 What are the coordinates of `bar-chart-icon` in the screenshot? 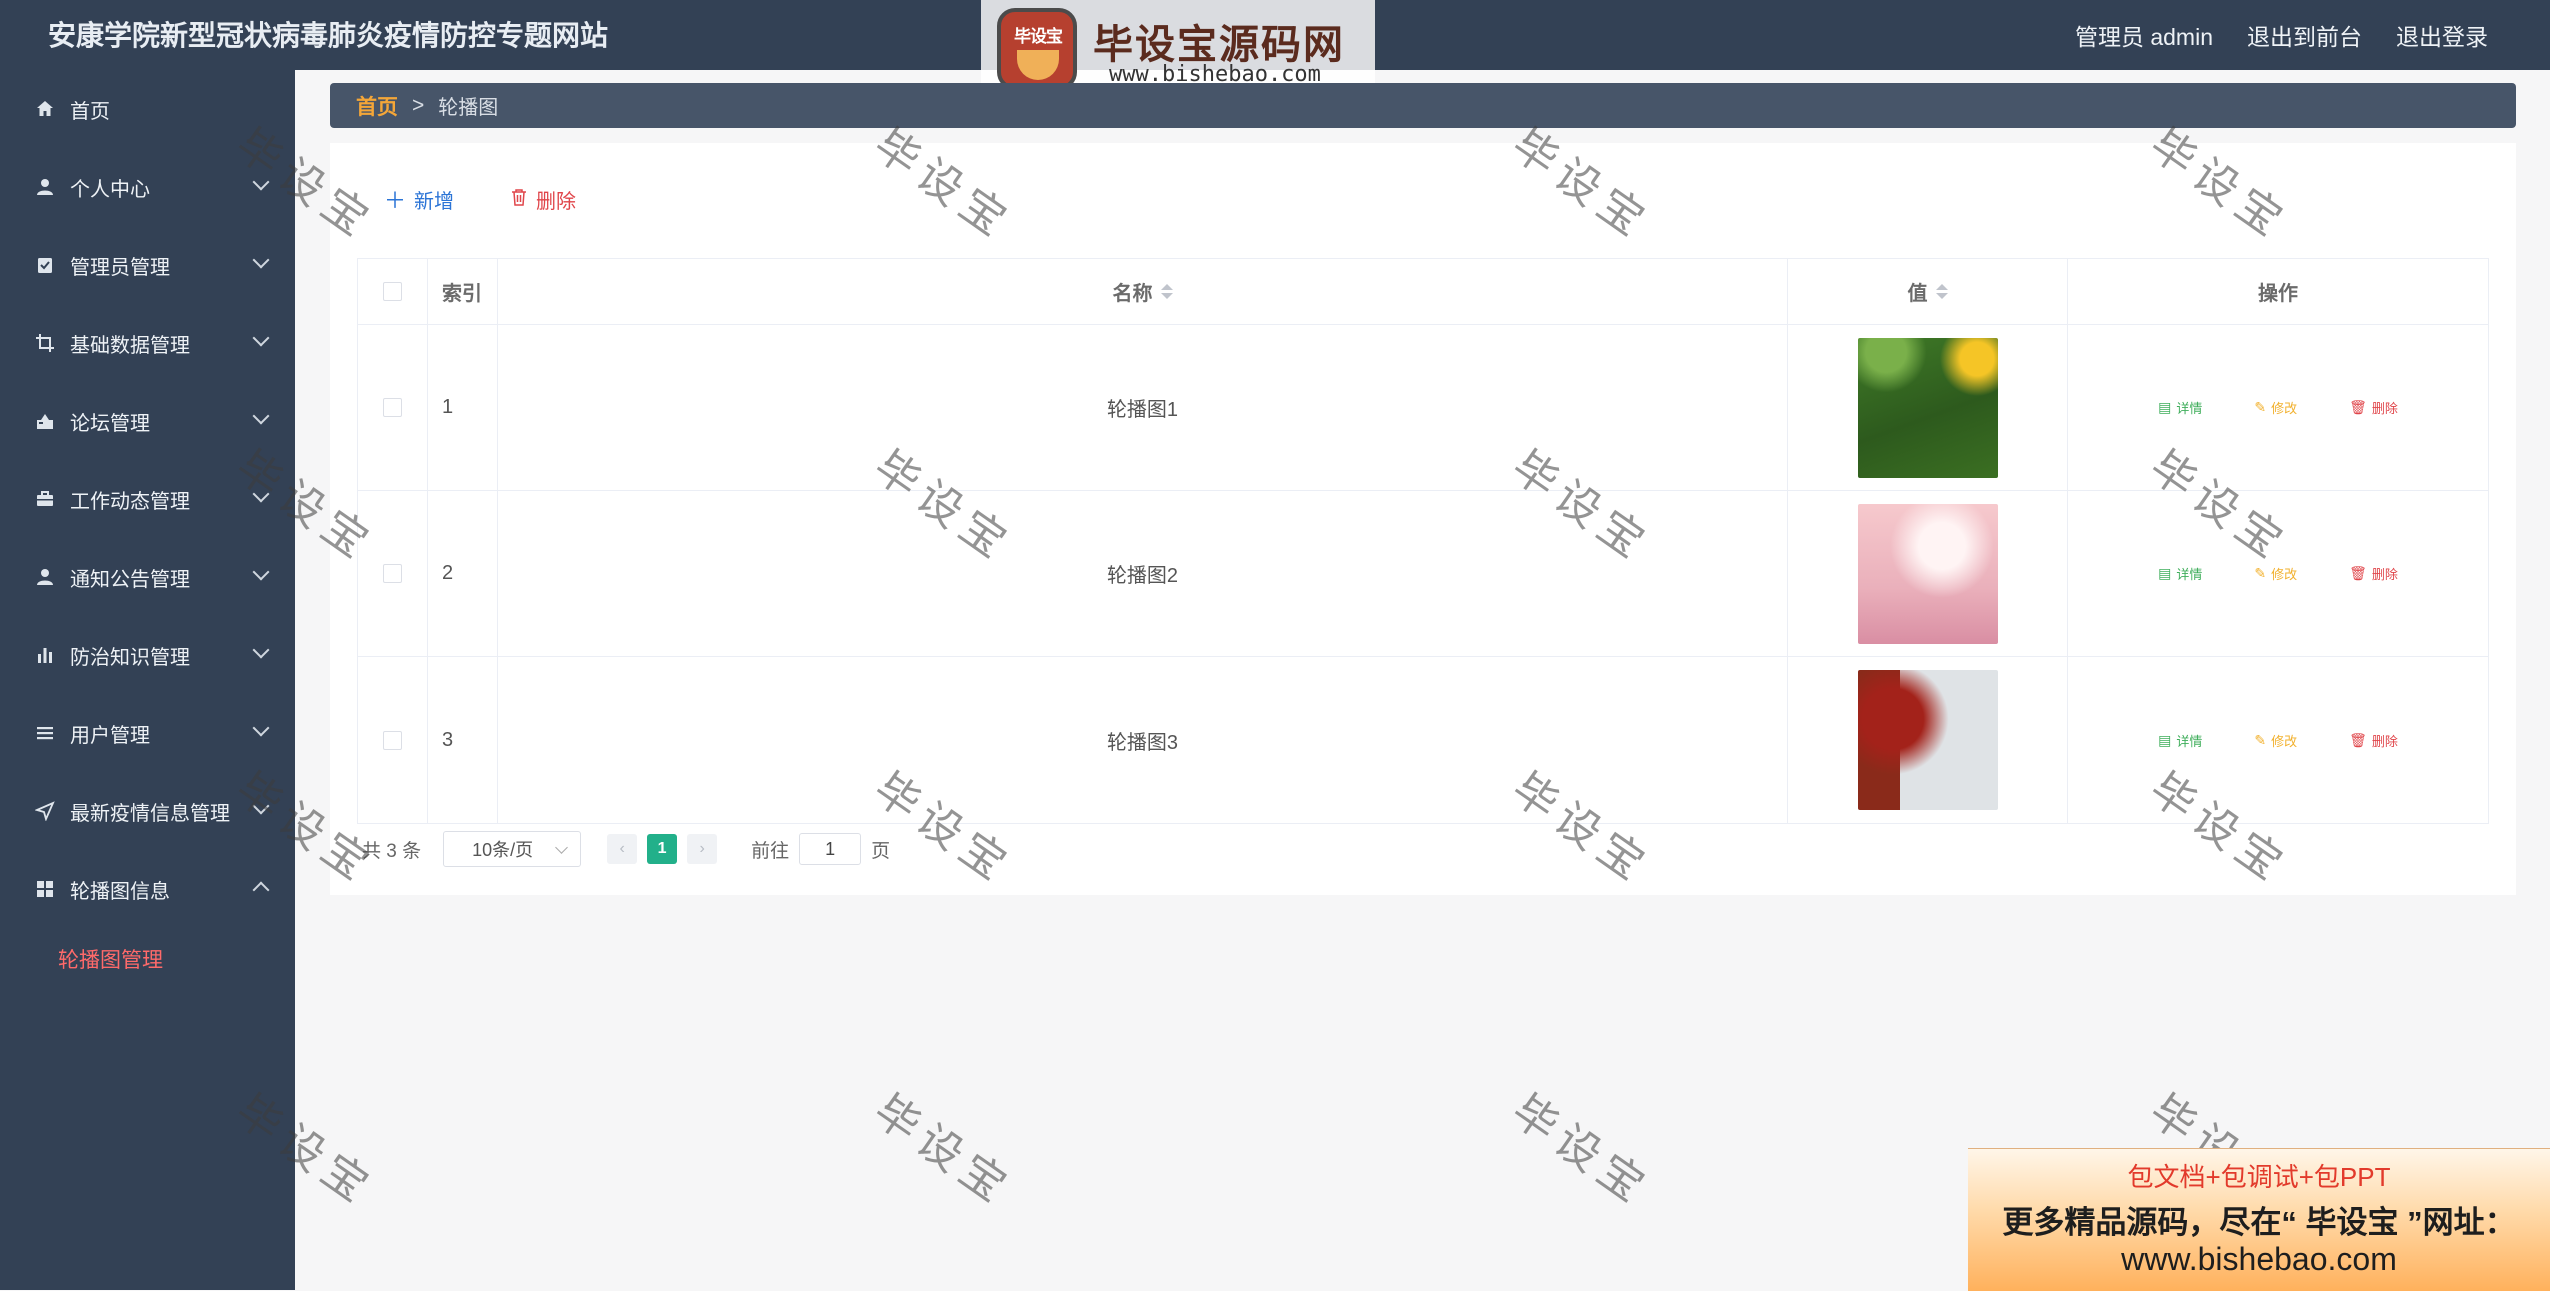 It's located at (45, 655).